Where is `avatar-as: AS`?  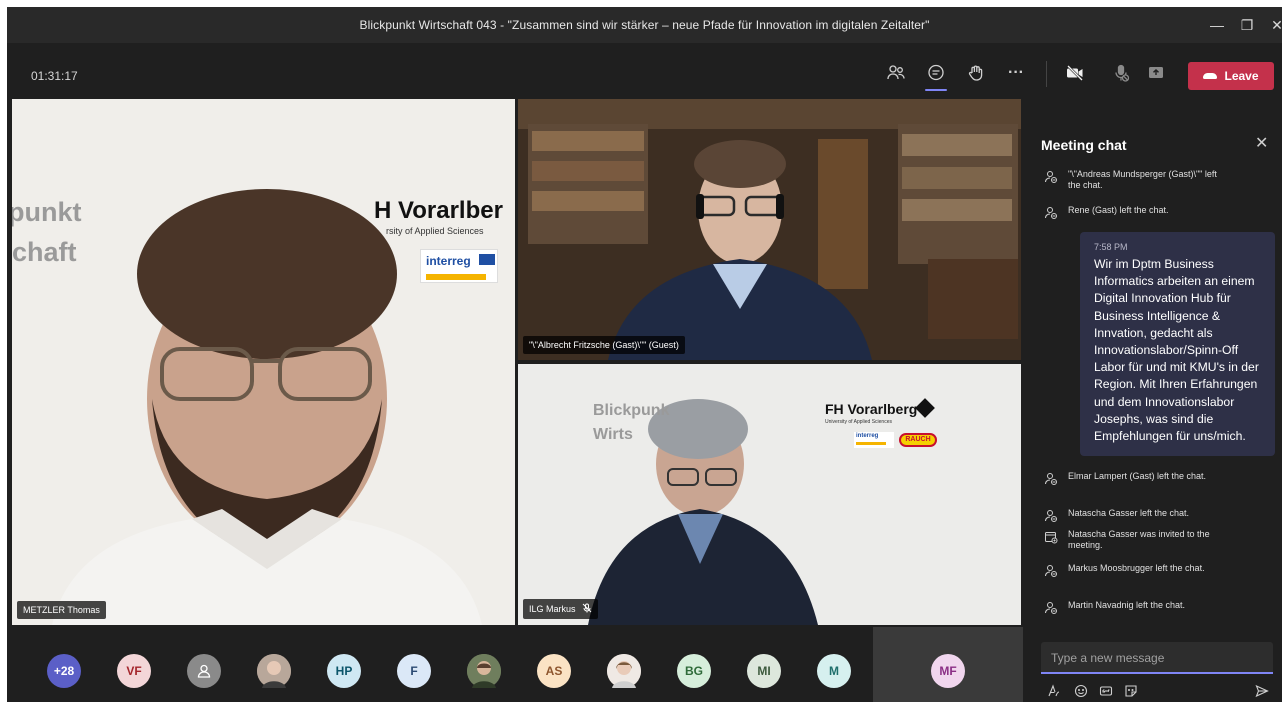
avatar-as: AS is located at coordinates (554, 671).